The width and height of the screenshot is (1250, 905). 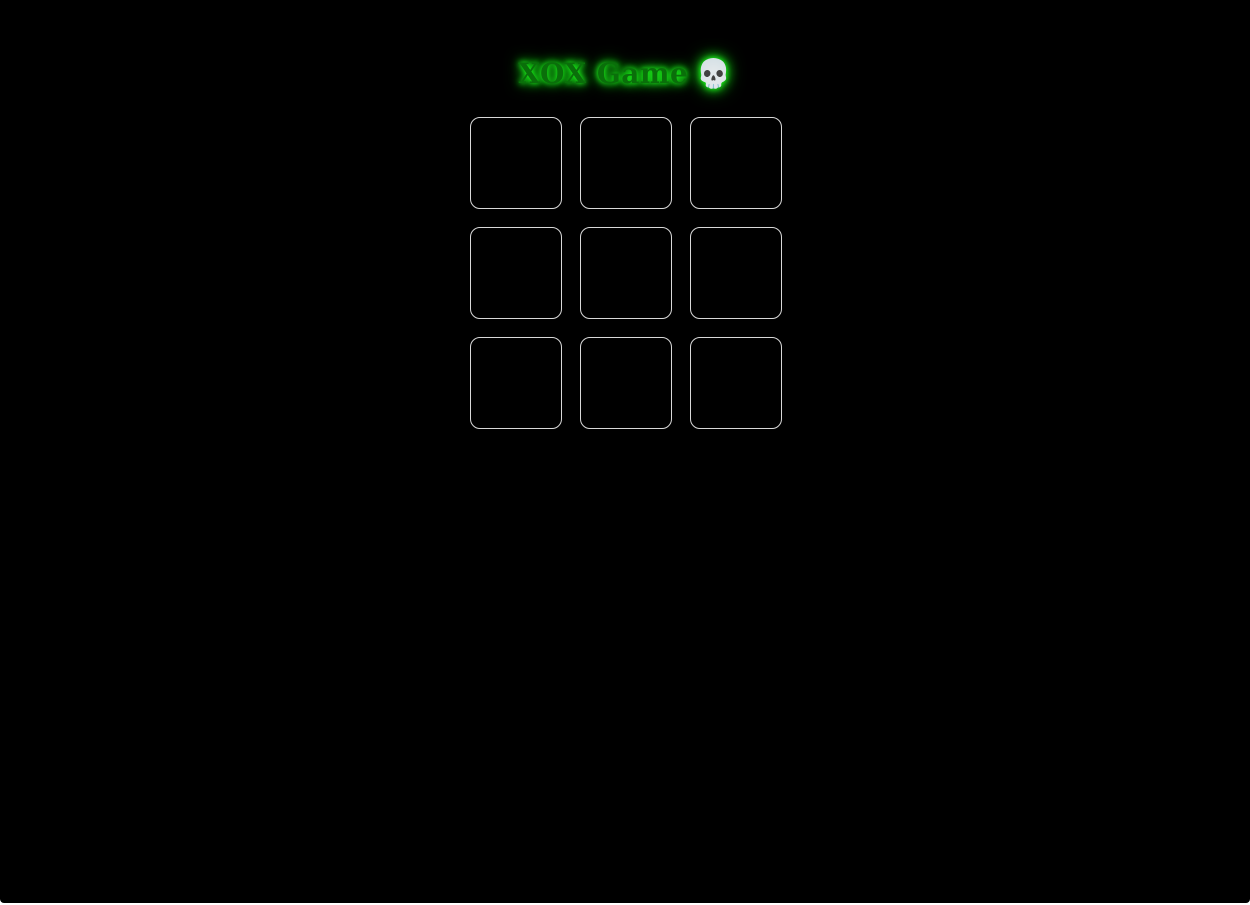 I want to click on game-title-text: XOX Game, so click(x=603, y=73).